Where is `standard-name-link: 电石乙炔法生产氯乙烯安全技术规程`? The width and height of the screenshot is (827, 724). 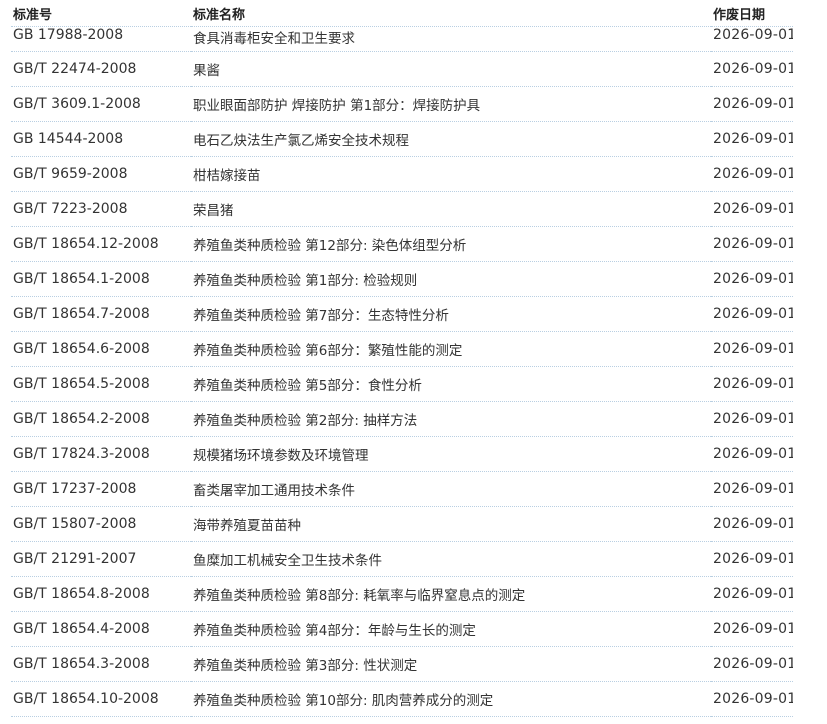 standard-name-link: 电石乙炔法生产氯乙烯安全技术规程 is located at coordinates (301, 141).